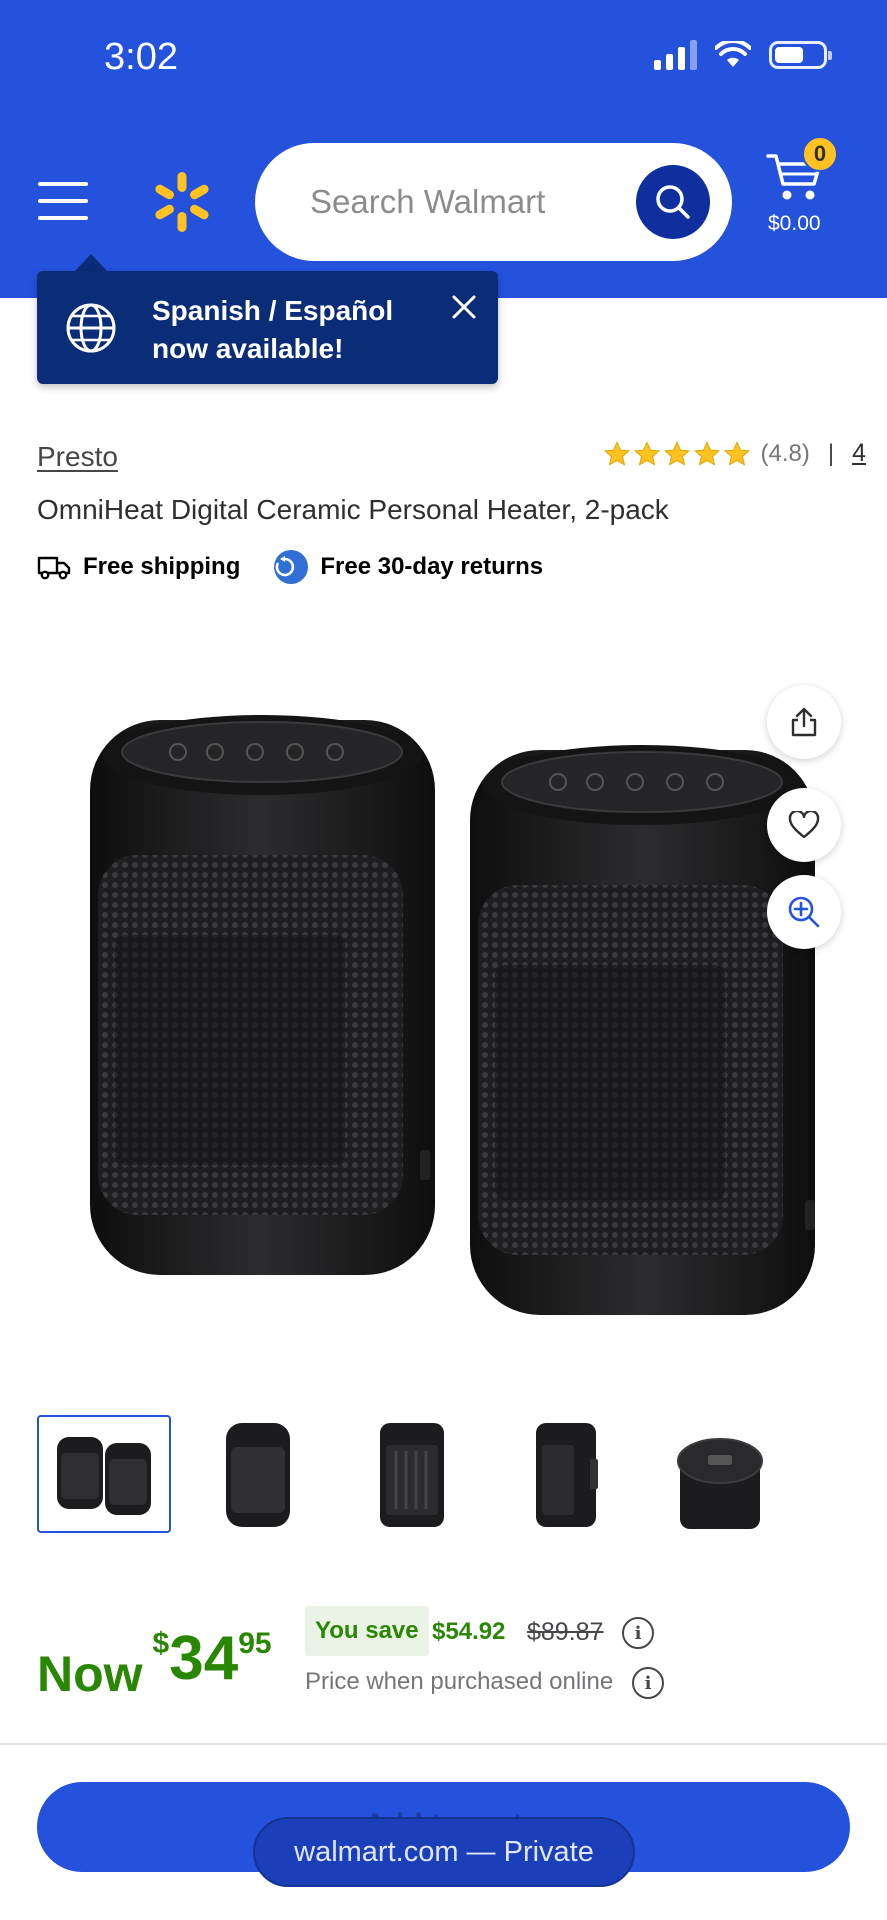 This screenshot has width=887, height=1920. I want to click on favorite-button, so click(804, 825).